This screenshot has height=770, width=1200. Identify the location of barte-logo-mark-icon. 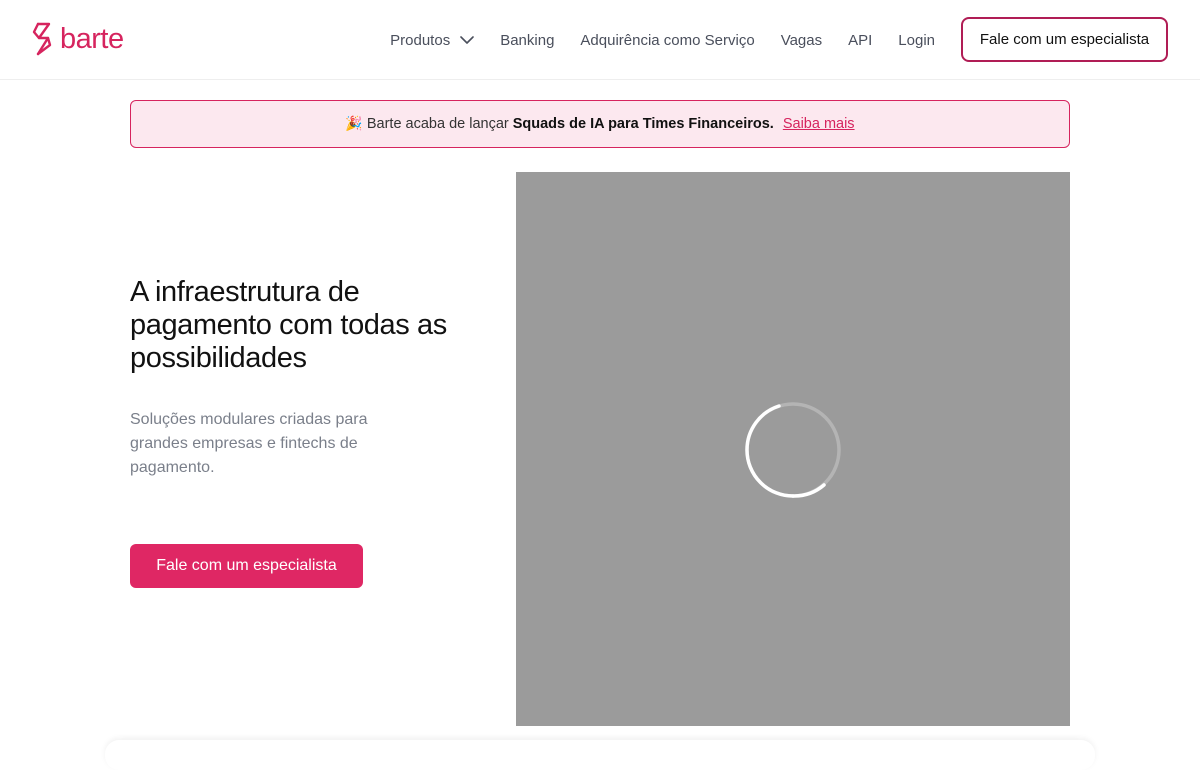
(42, 39).